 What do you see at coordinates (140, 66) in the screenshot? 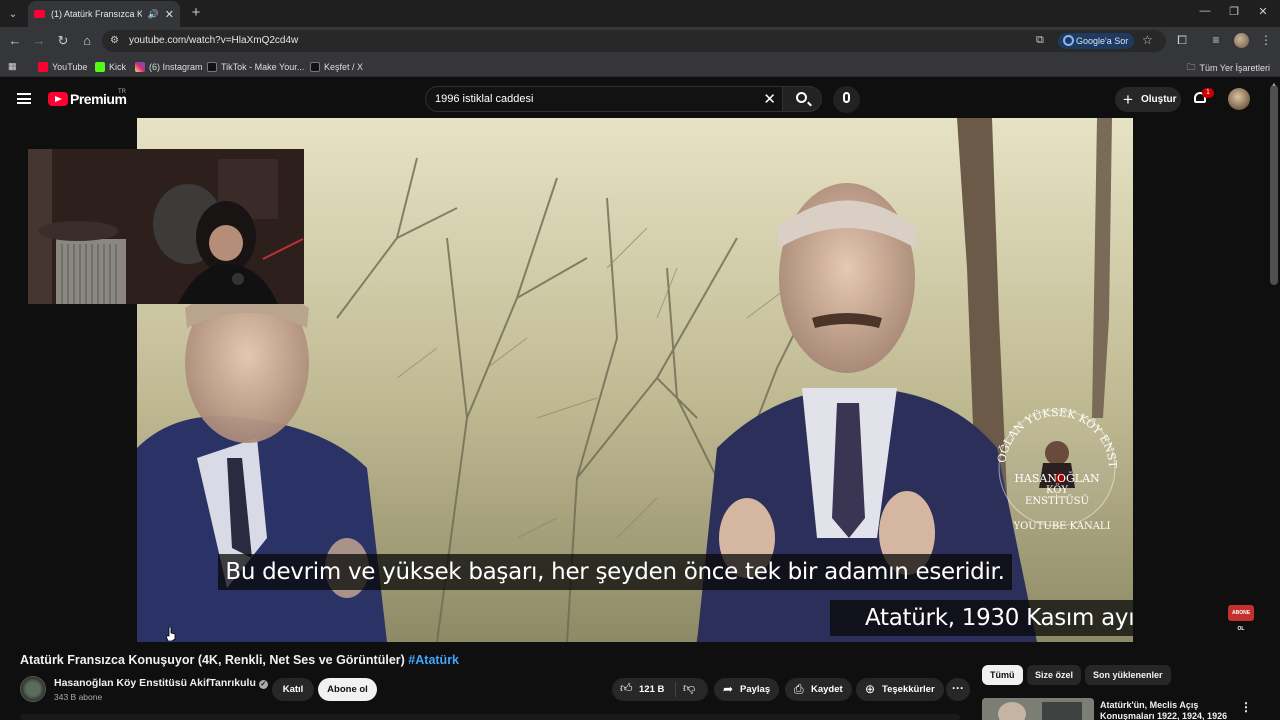
I see `instagram-bookmark-icon` at bounding box center [140, 66].